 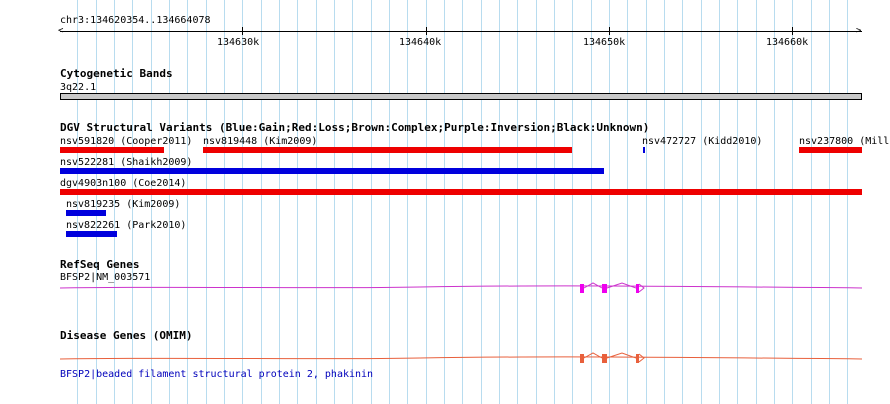 I want to click on variant-label: dgv4903n100 (Coe2014), so click(x=123, y=183).